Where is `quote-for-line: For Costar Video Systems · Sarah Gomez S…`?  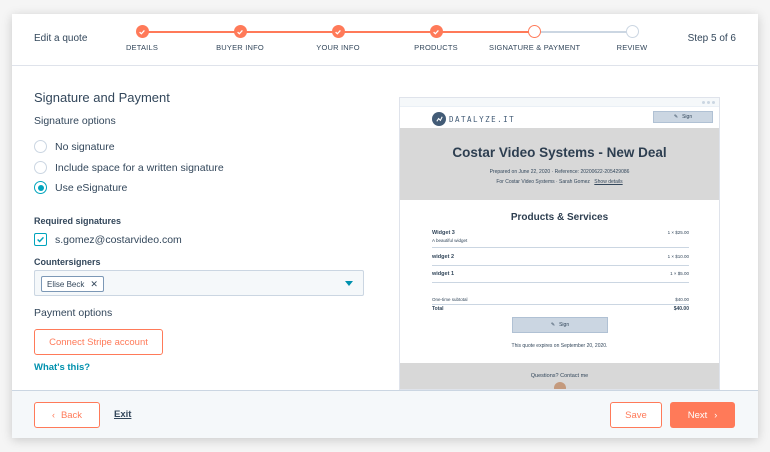 quote-for-line: For Costar Video Systems · Sarah Gomez S… is located at coordinates (559, 182).